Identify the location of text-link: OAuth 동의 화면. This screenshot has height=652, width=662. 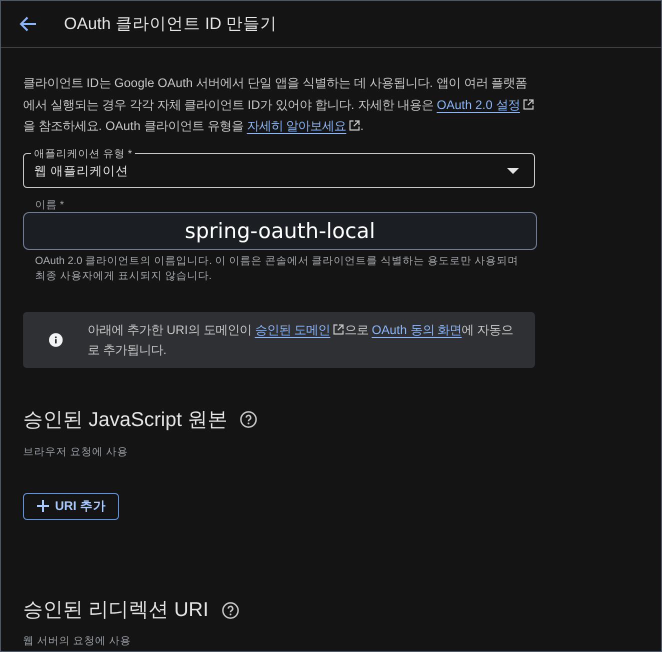
(417, 329).